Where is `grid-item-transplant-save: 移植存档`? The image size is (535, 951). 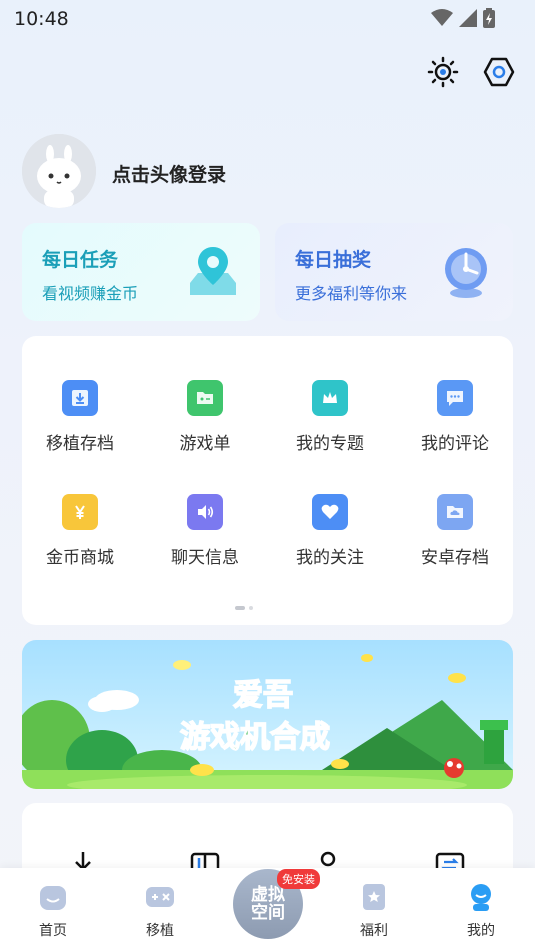 grid-item-transplant-save: 移植存档 is located at coordinates (80, 417).